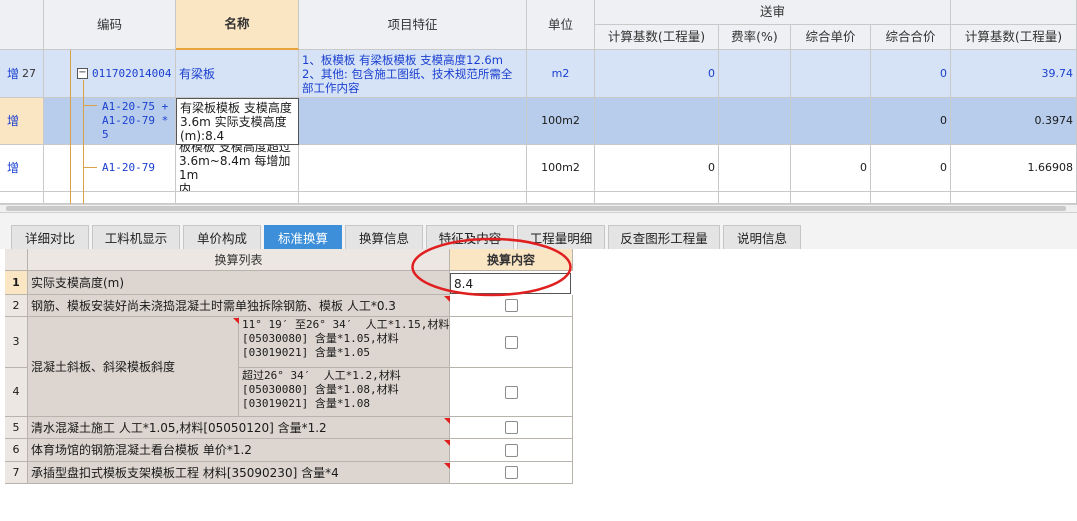  I want to click on row-2-code-line-1: A1-20-75 +, so click(135, 106).